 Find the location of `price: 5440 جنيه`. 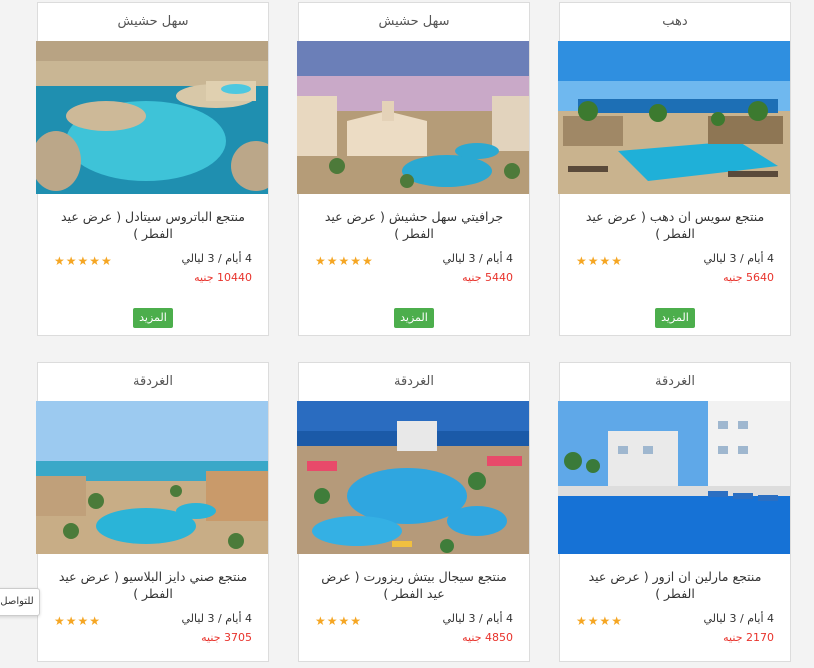

price: 5440 جنيه is located at coordinates (487, 277).